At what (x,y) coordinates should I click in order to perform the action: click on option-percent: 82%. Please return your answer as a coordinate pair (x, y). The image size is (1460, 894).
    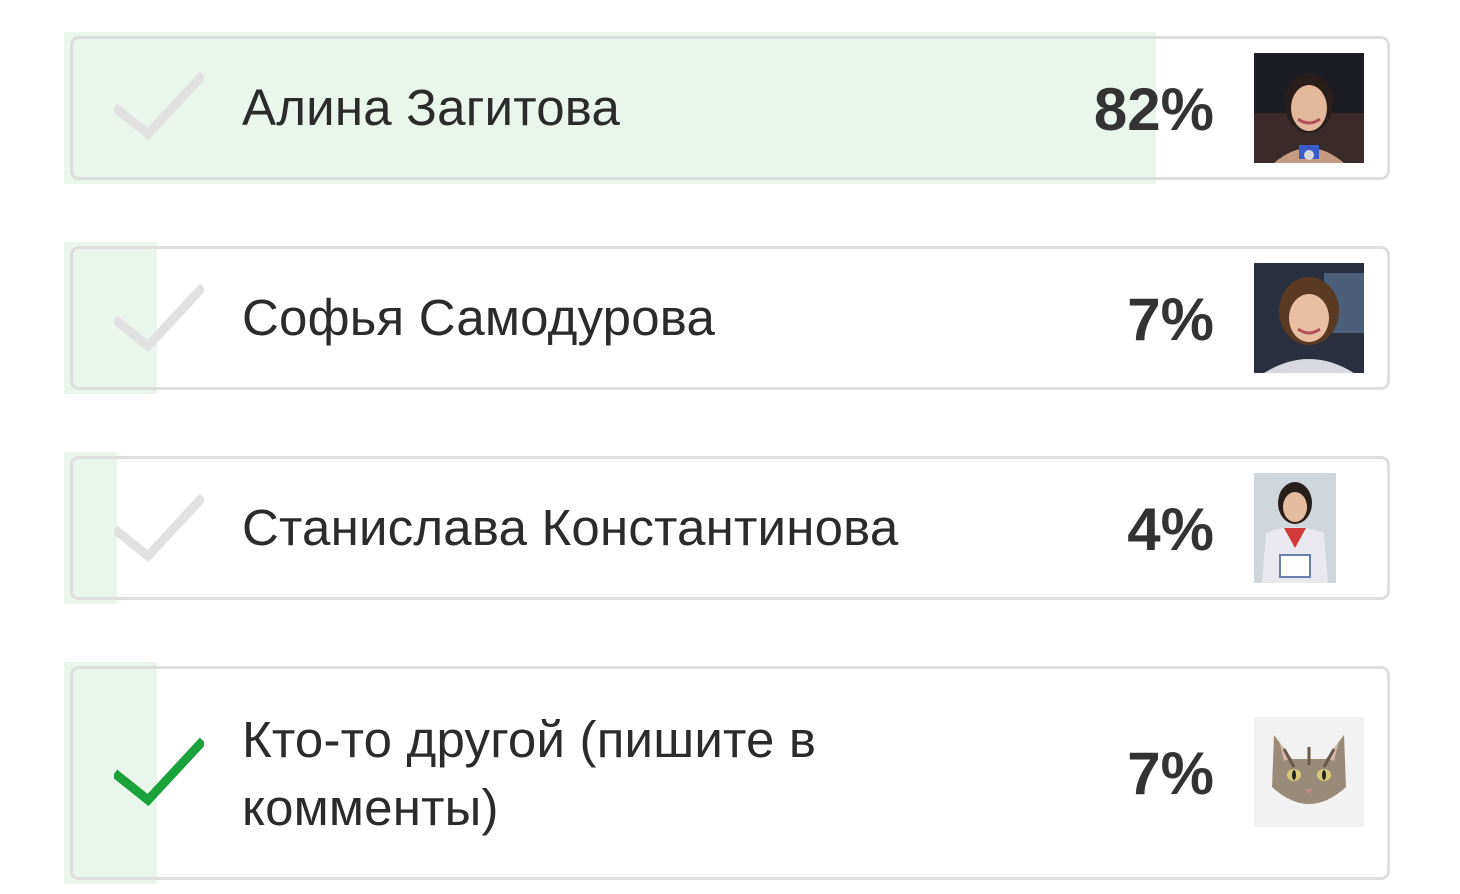
    Looking at the image, I should click on (1153, 109).